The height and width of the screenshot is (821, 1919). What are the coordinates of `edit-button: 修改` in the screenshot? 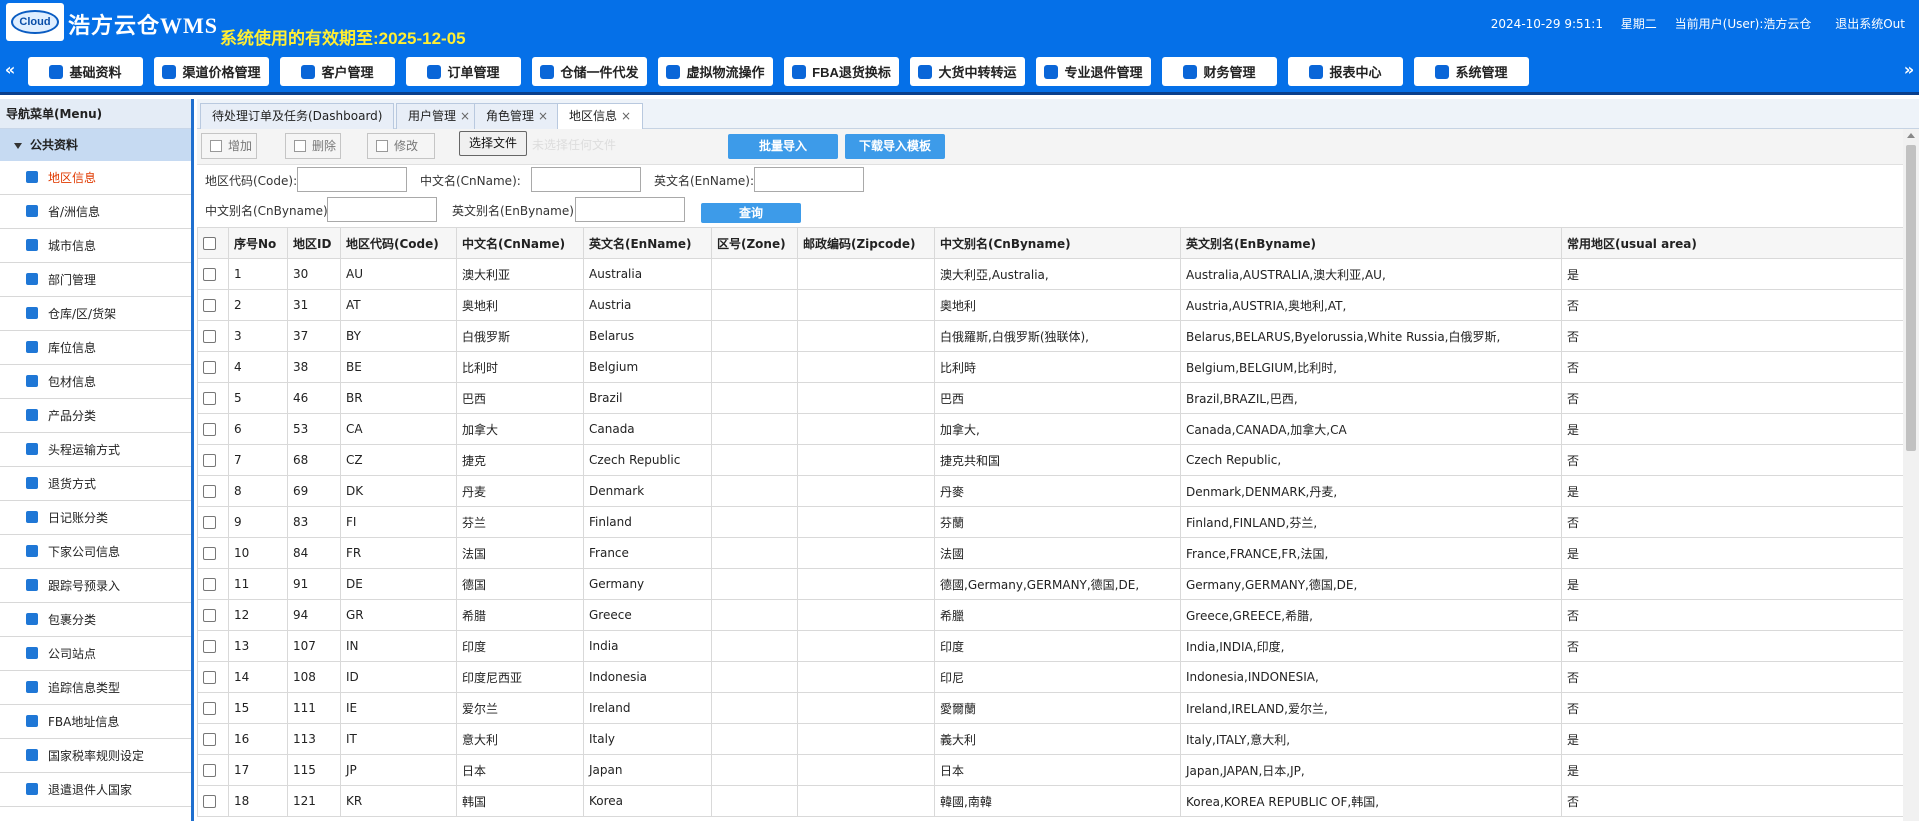 It's located at (401, 146).